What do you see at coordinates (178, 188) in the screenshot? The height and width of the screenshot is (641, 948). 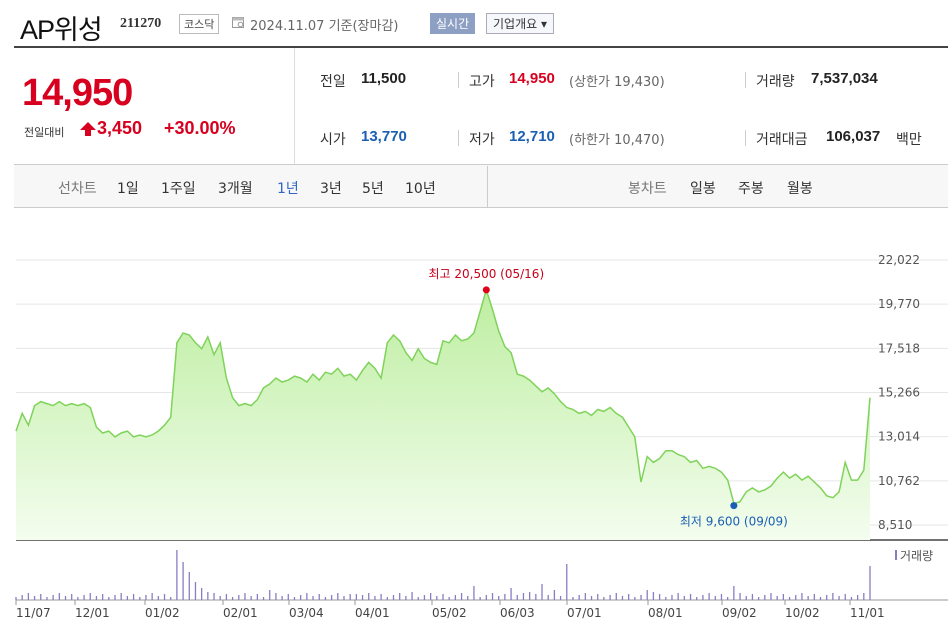 I see `tab-1week: 1주일` at bounding box center [178, 188].